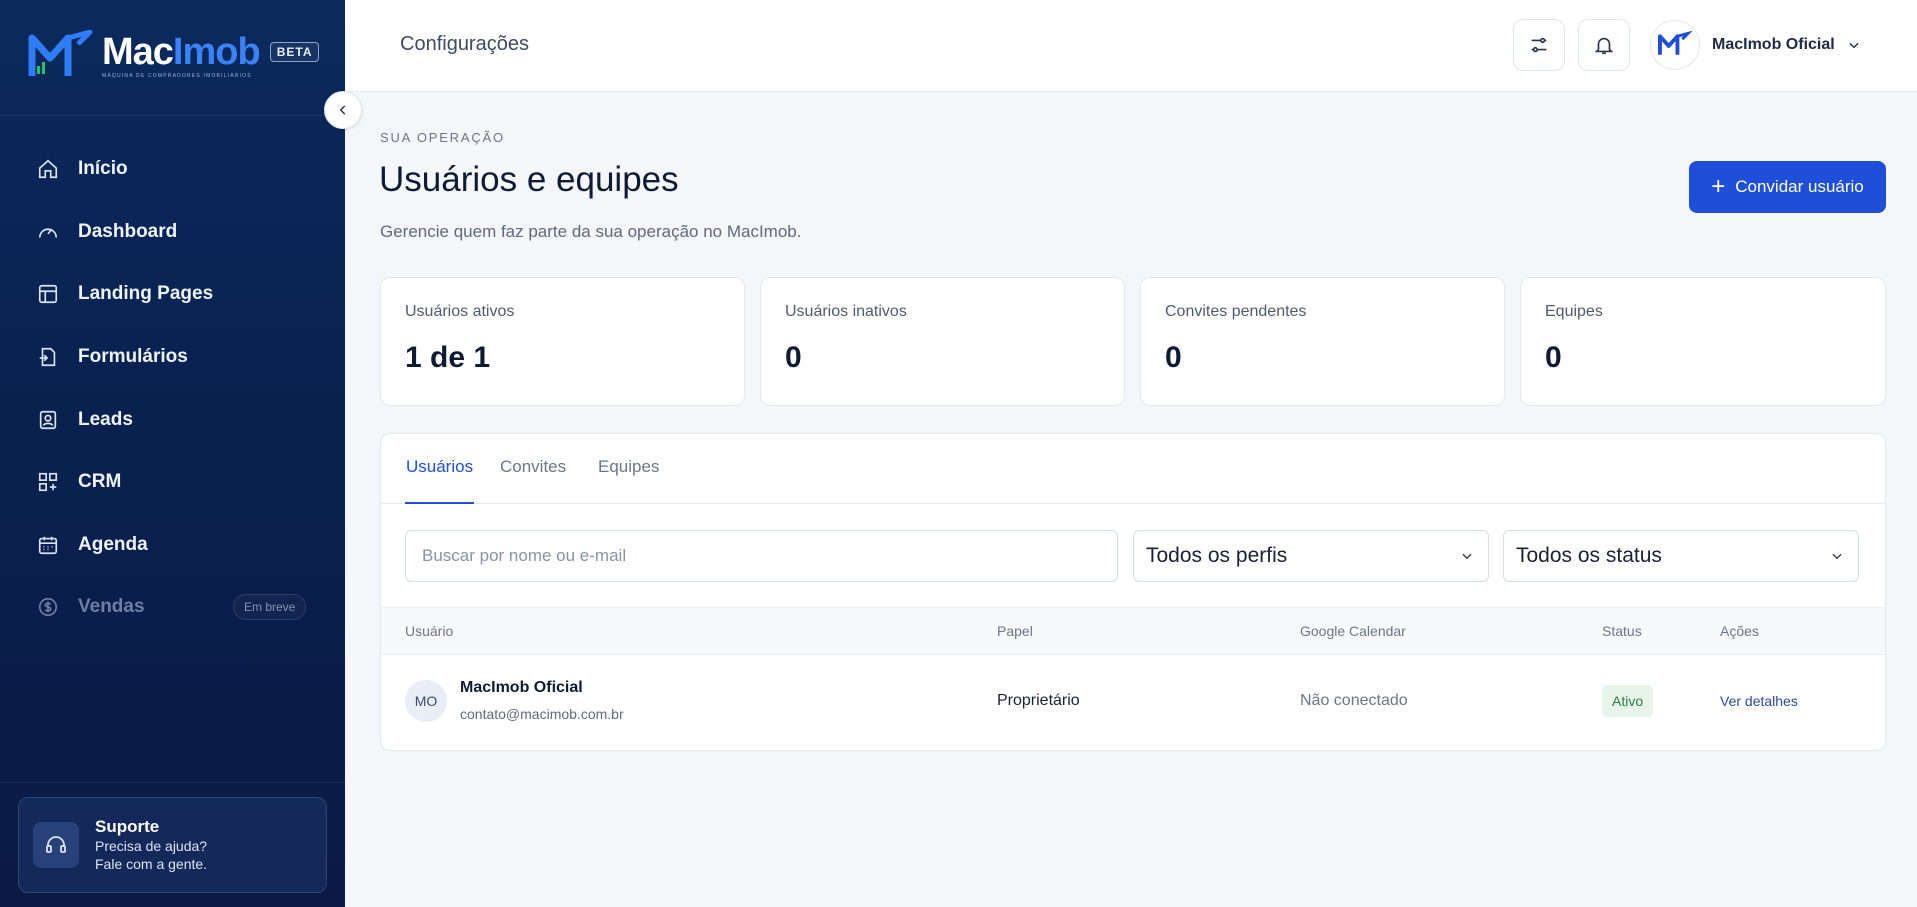  What do you see at coordinates (48, 482) in the screenshot?
I see `grid-plus-icon` at bounding box center [48, 482].